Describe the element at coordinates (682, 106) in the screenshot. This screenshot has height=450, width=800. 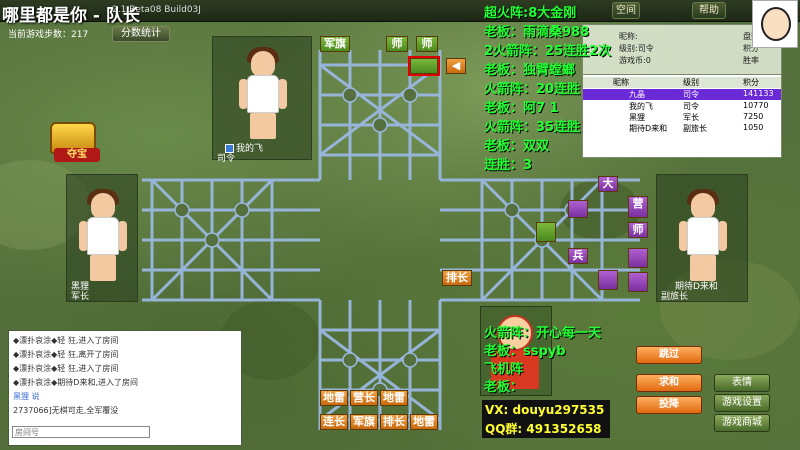
I see `table-row: 我的飞 司令 10770` at that location.